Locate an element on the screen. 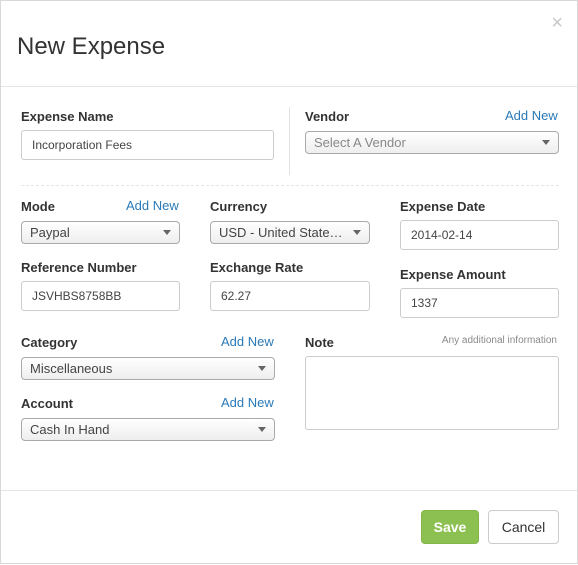 The width and height of the screenshot is (578, 565). expense-amount-label: Expense Amount is located at coordinates (453, 274).